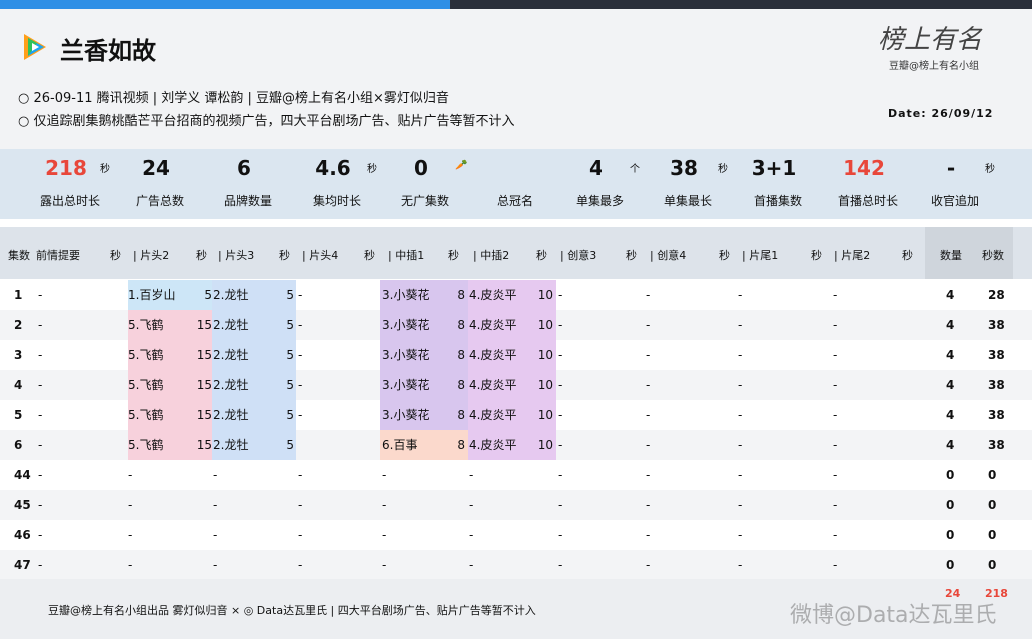 The image size is (1032, 639). What do you see at coordinates (152, 295) in the screenshot?
I see `cell-h2: 1.百岁山` at bounding box center [152, 295].